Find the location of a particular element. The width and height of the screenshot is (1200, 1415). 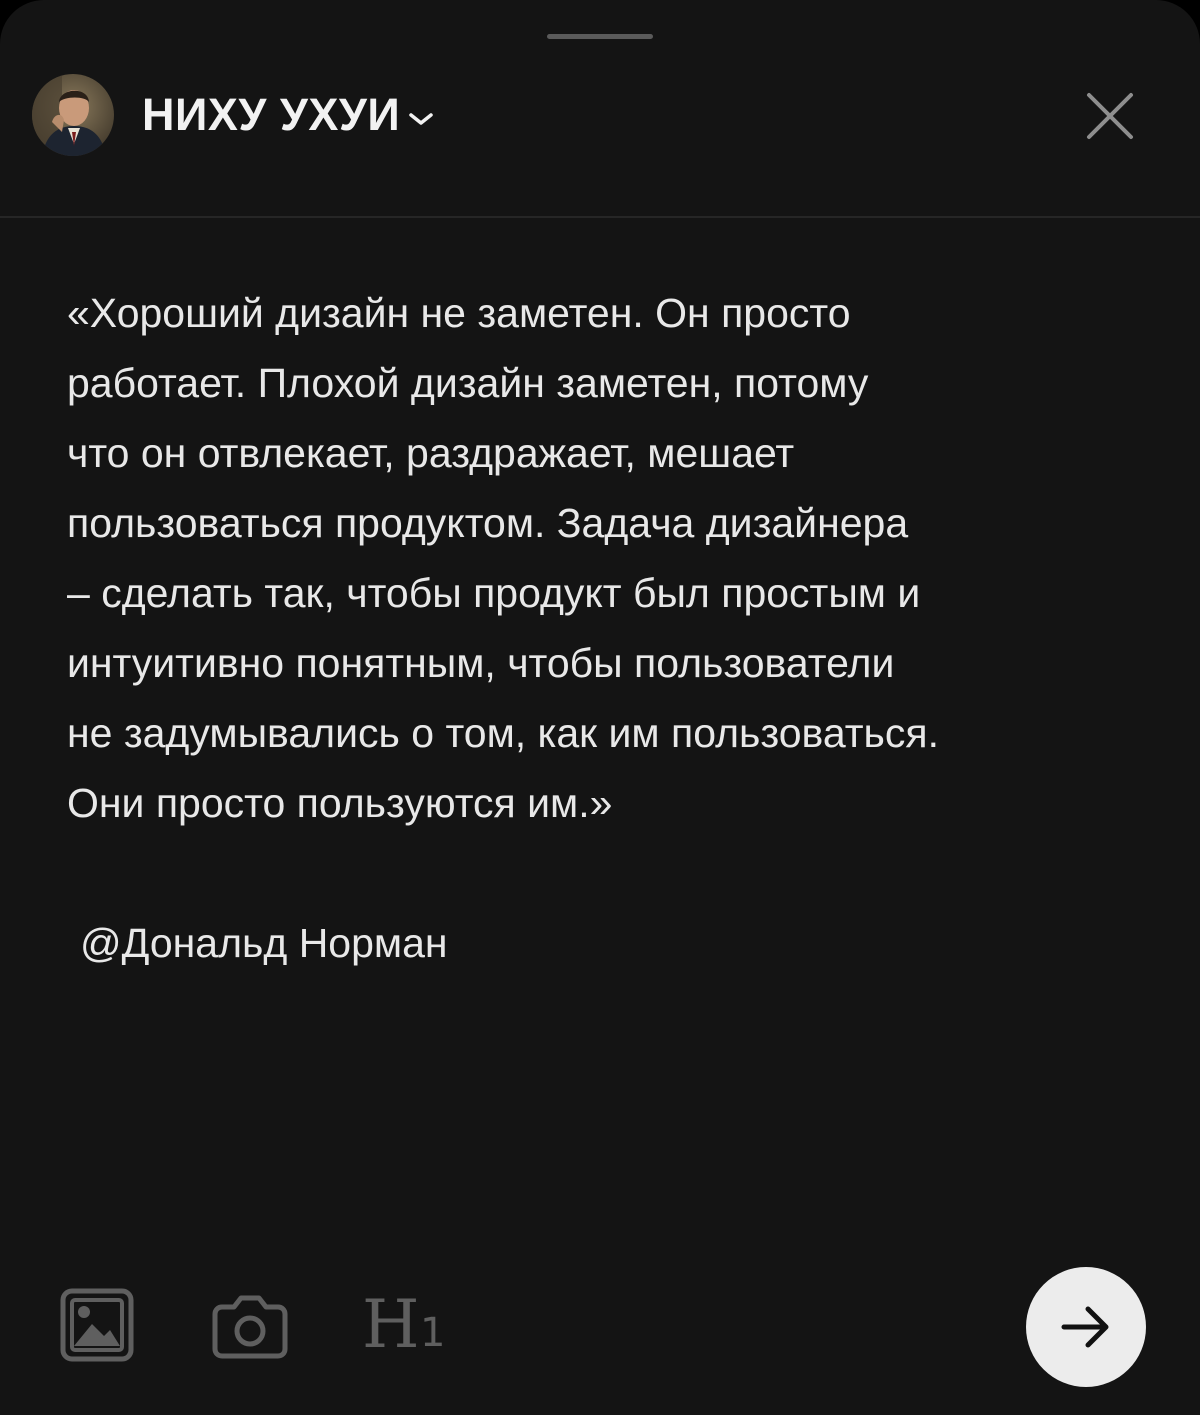

close-button is located at coordinates (1110, 116).